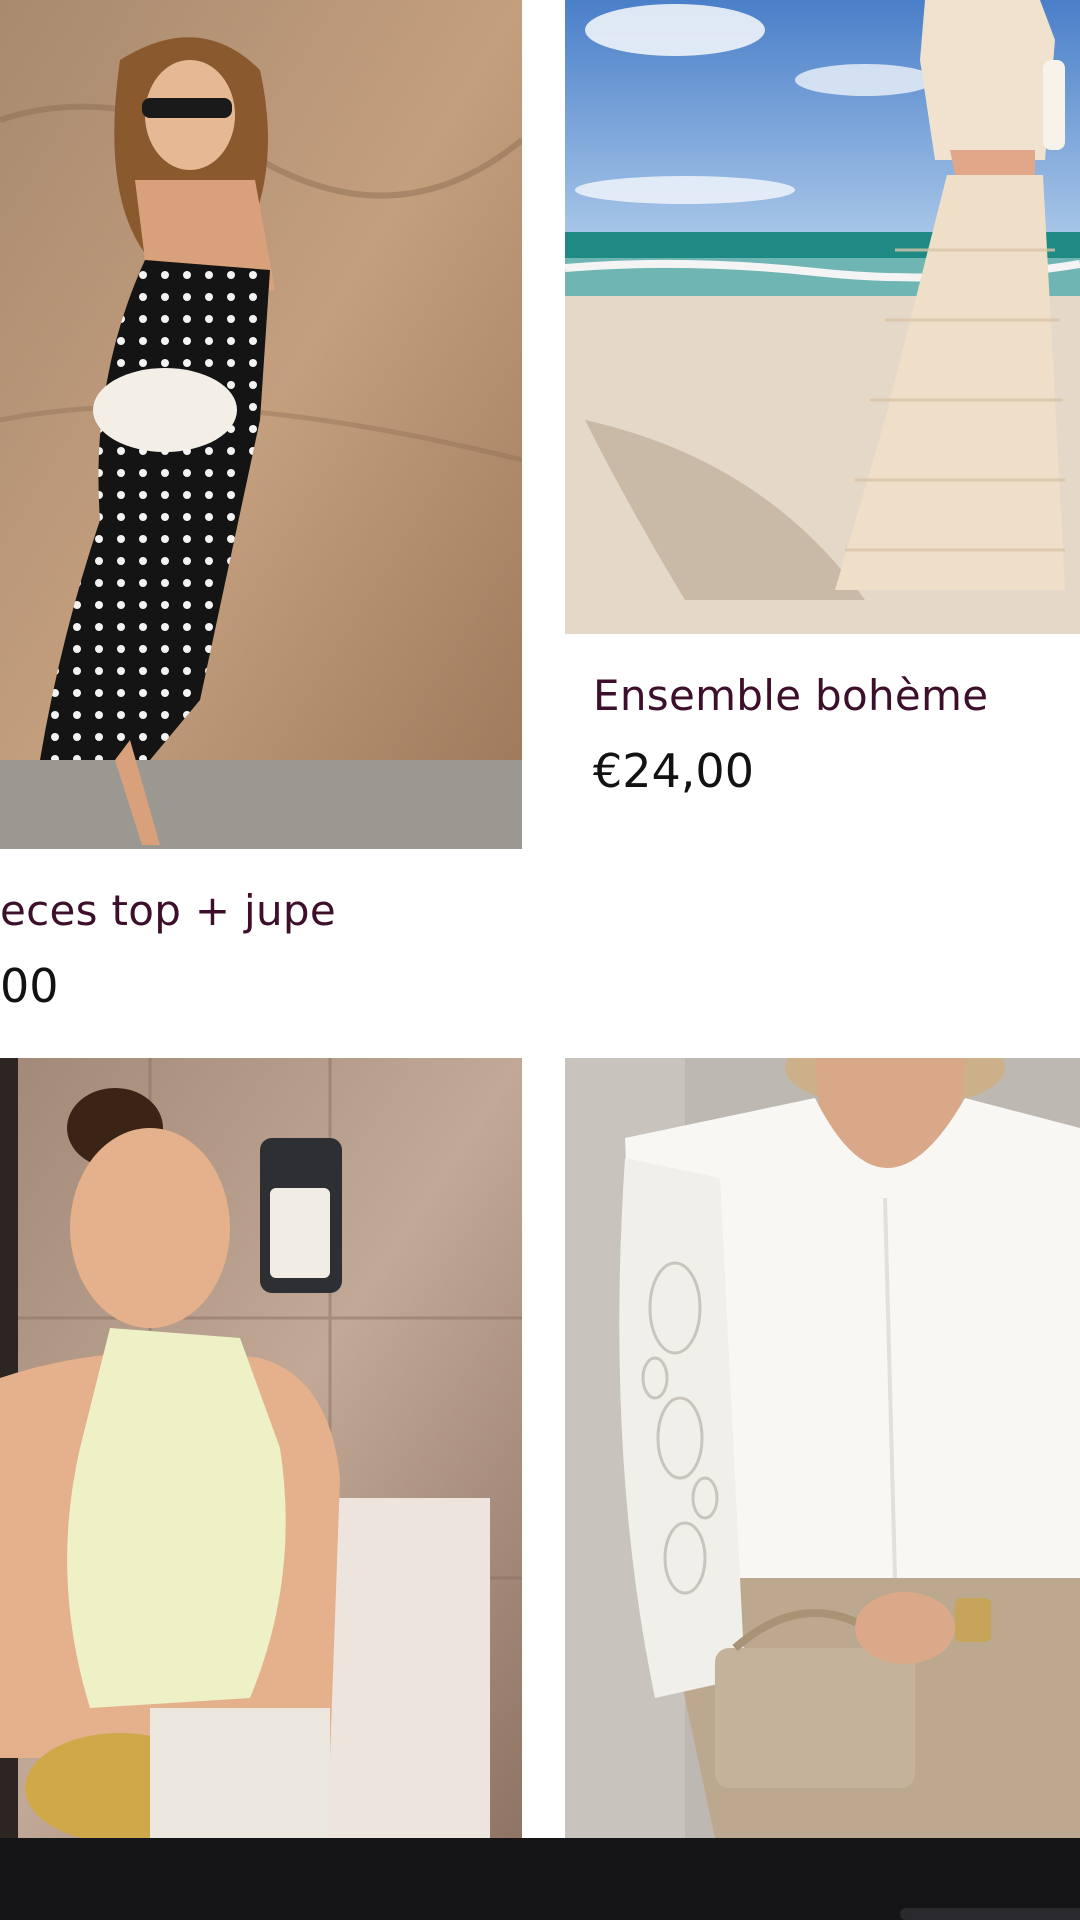 This screenshot has width=1080, height=1920. I want to click on product-title: eces top + jupe, so click(168, 911).